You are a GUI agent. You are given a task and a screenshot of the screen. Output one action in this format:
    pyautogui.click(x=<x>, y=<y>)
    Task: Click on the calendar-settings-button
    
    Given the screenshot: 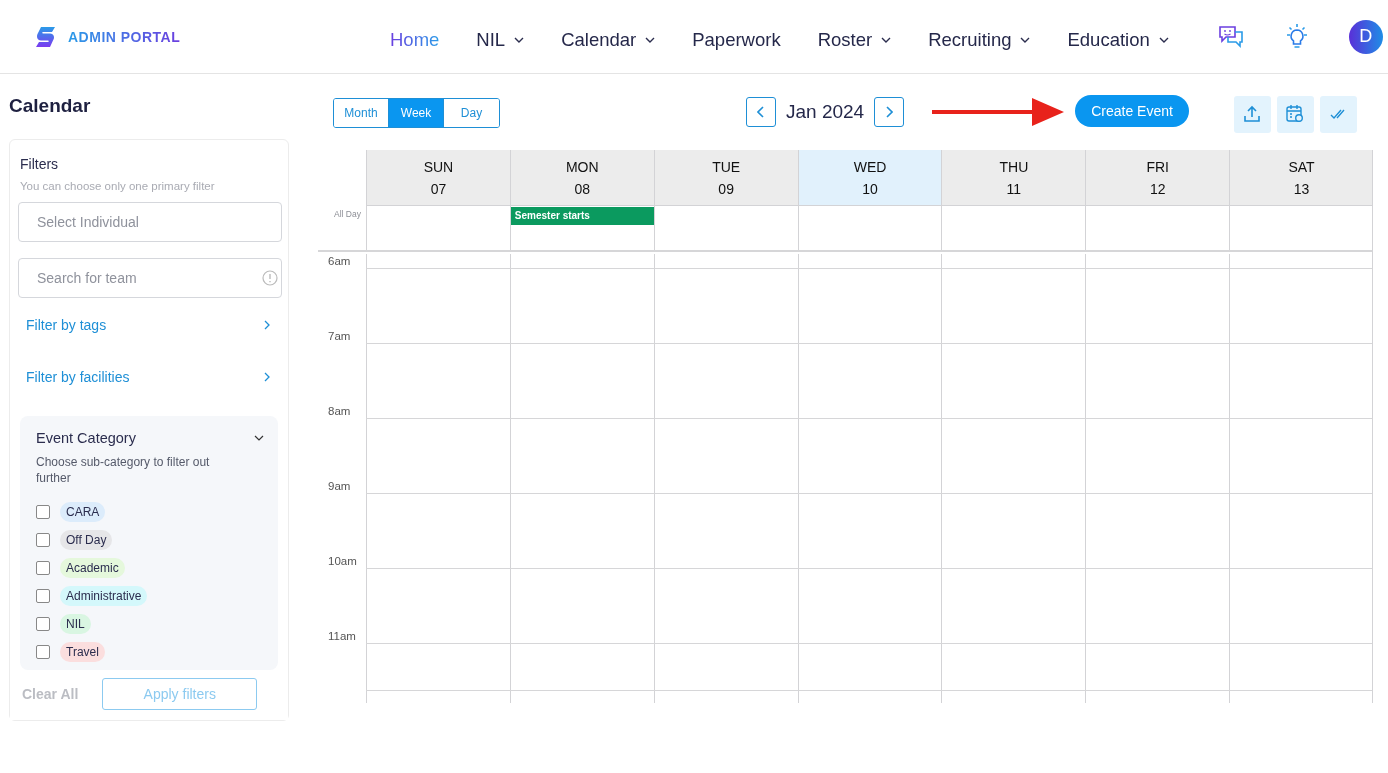 What is the action you would take?
    pyautogui.click(x=1295, y=114)
    